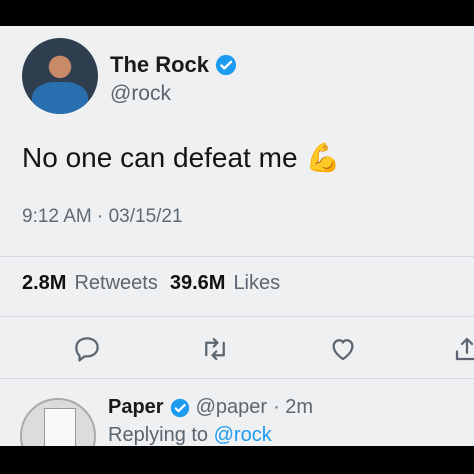 The height and width of the screenshot is (474, 474). What do you see at coordinates (60, 76) in the screenshot?
I see `author-avatar` at bounding box center [60, 76].